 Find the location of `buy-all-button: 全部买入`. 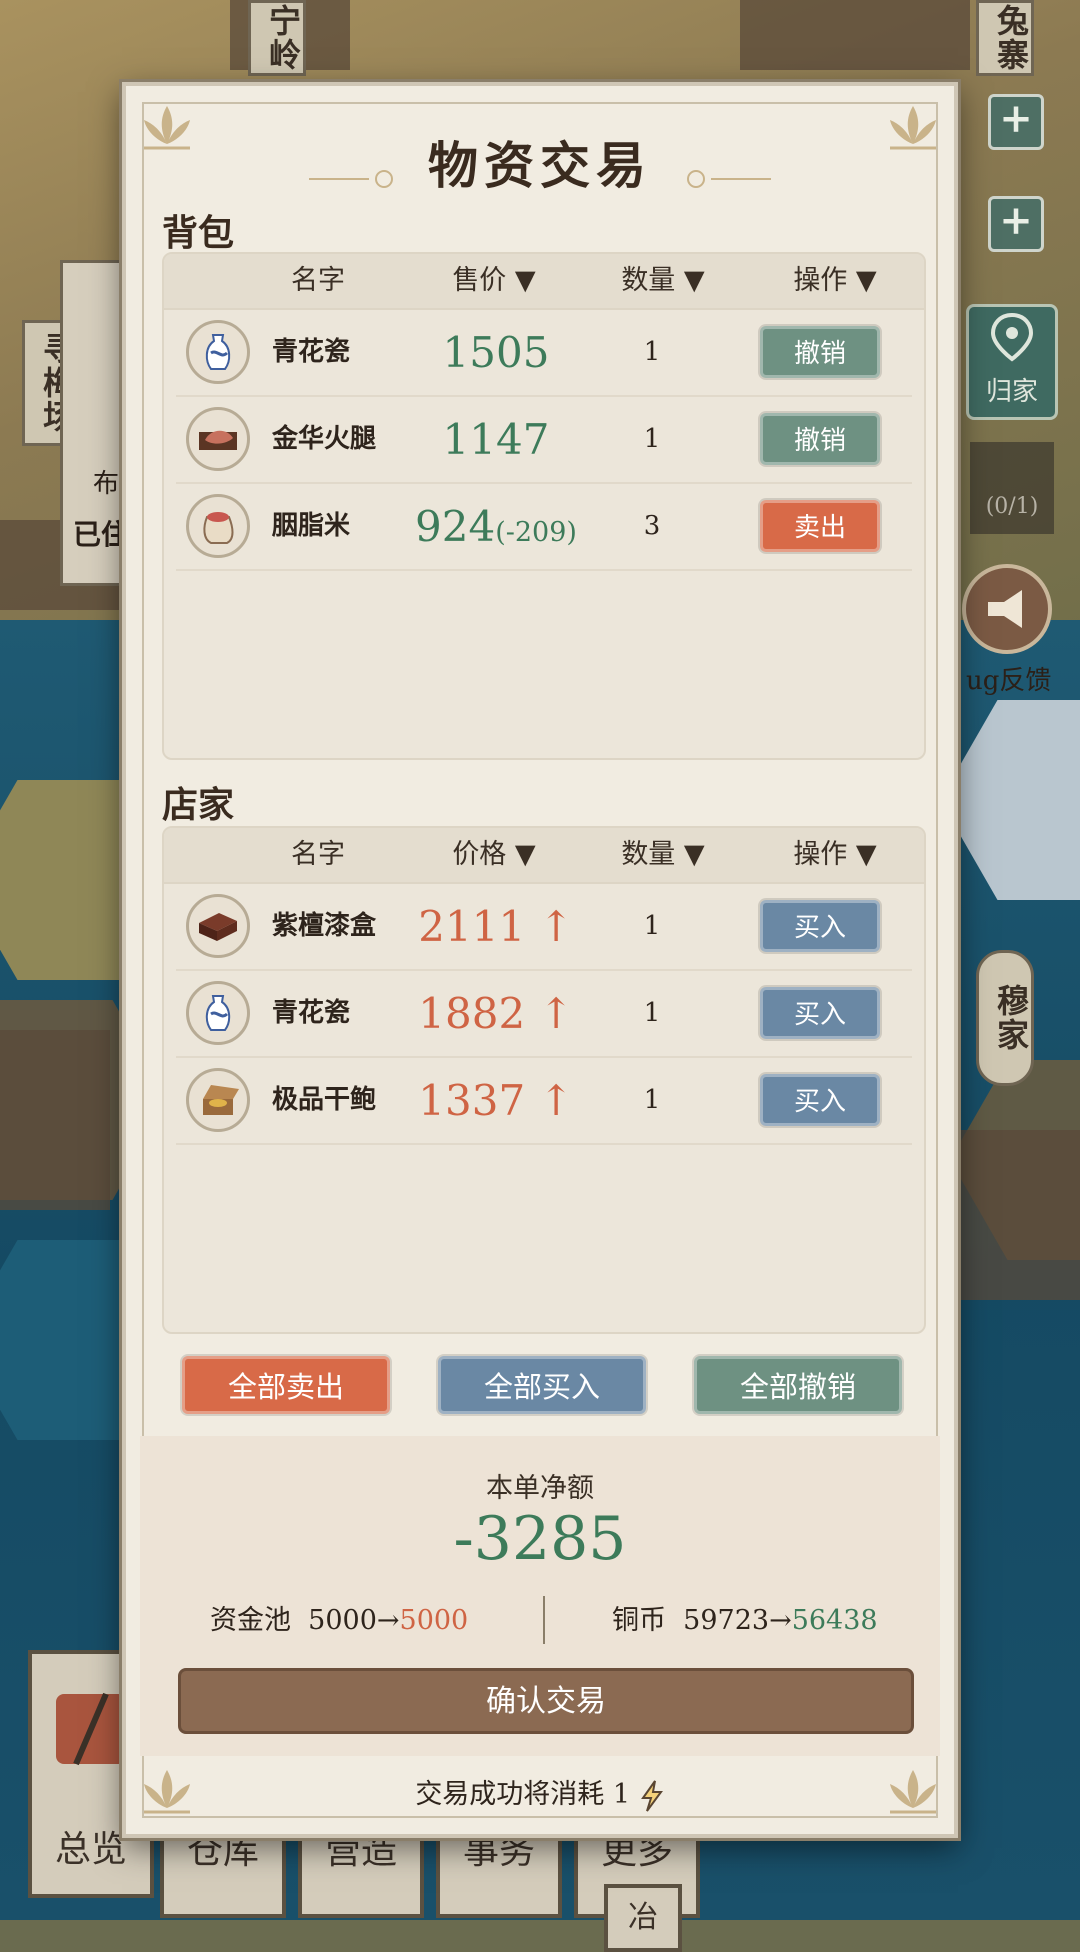

buy-all-button: 全部买入 is located at coordinates (542, 1385).